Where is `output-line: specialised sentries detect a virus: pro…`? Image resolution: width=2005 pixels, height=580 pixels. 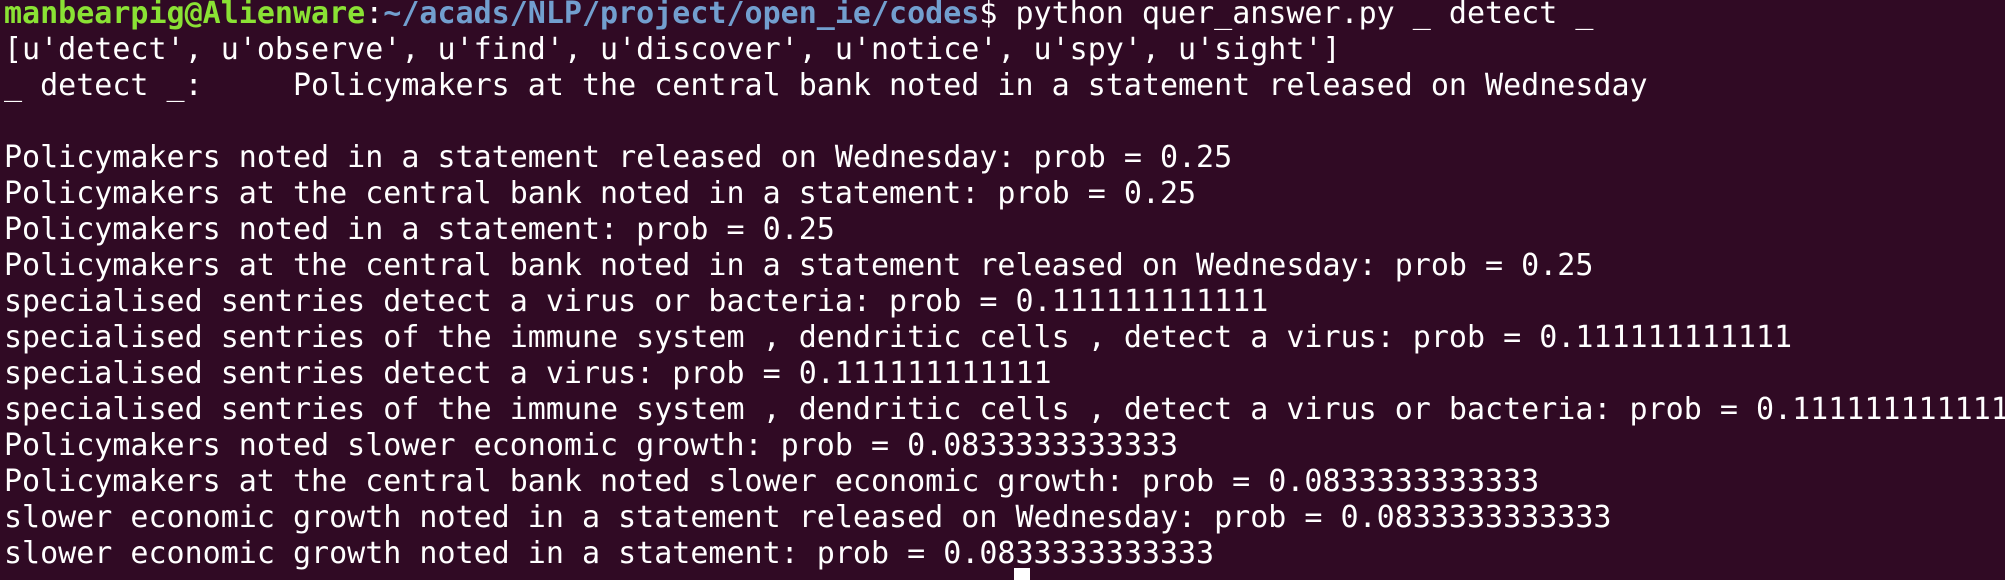
output-line: specialised sentries detect a virus: pro… is located at coordinates (528, 373).